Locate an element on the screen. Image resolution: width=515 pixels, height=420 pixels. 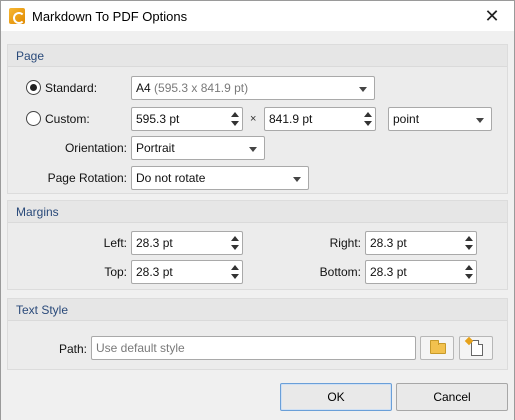
width-spinner-icon is located at coordinates (235, 119).